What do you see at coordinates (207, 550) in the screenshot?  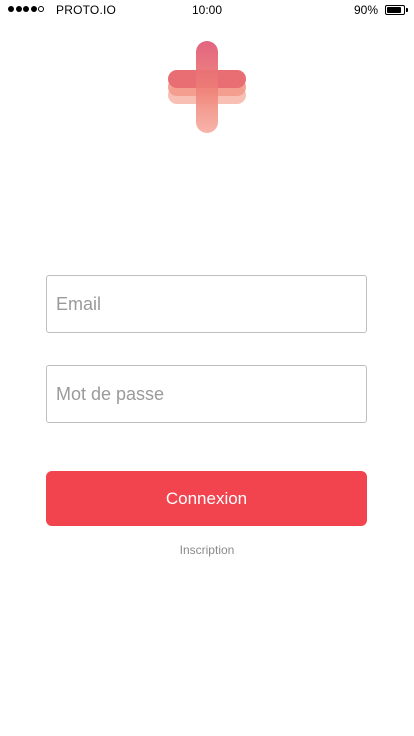 I see `signup-link: Inscription` at bounding box center [207, 550].